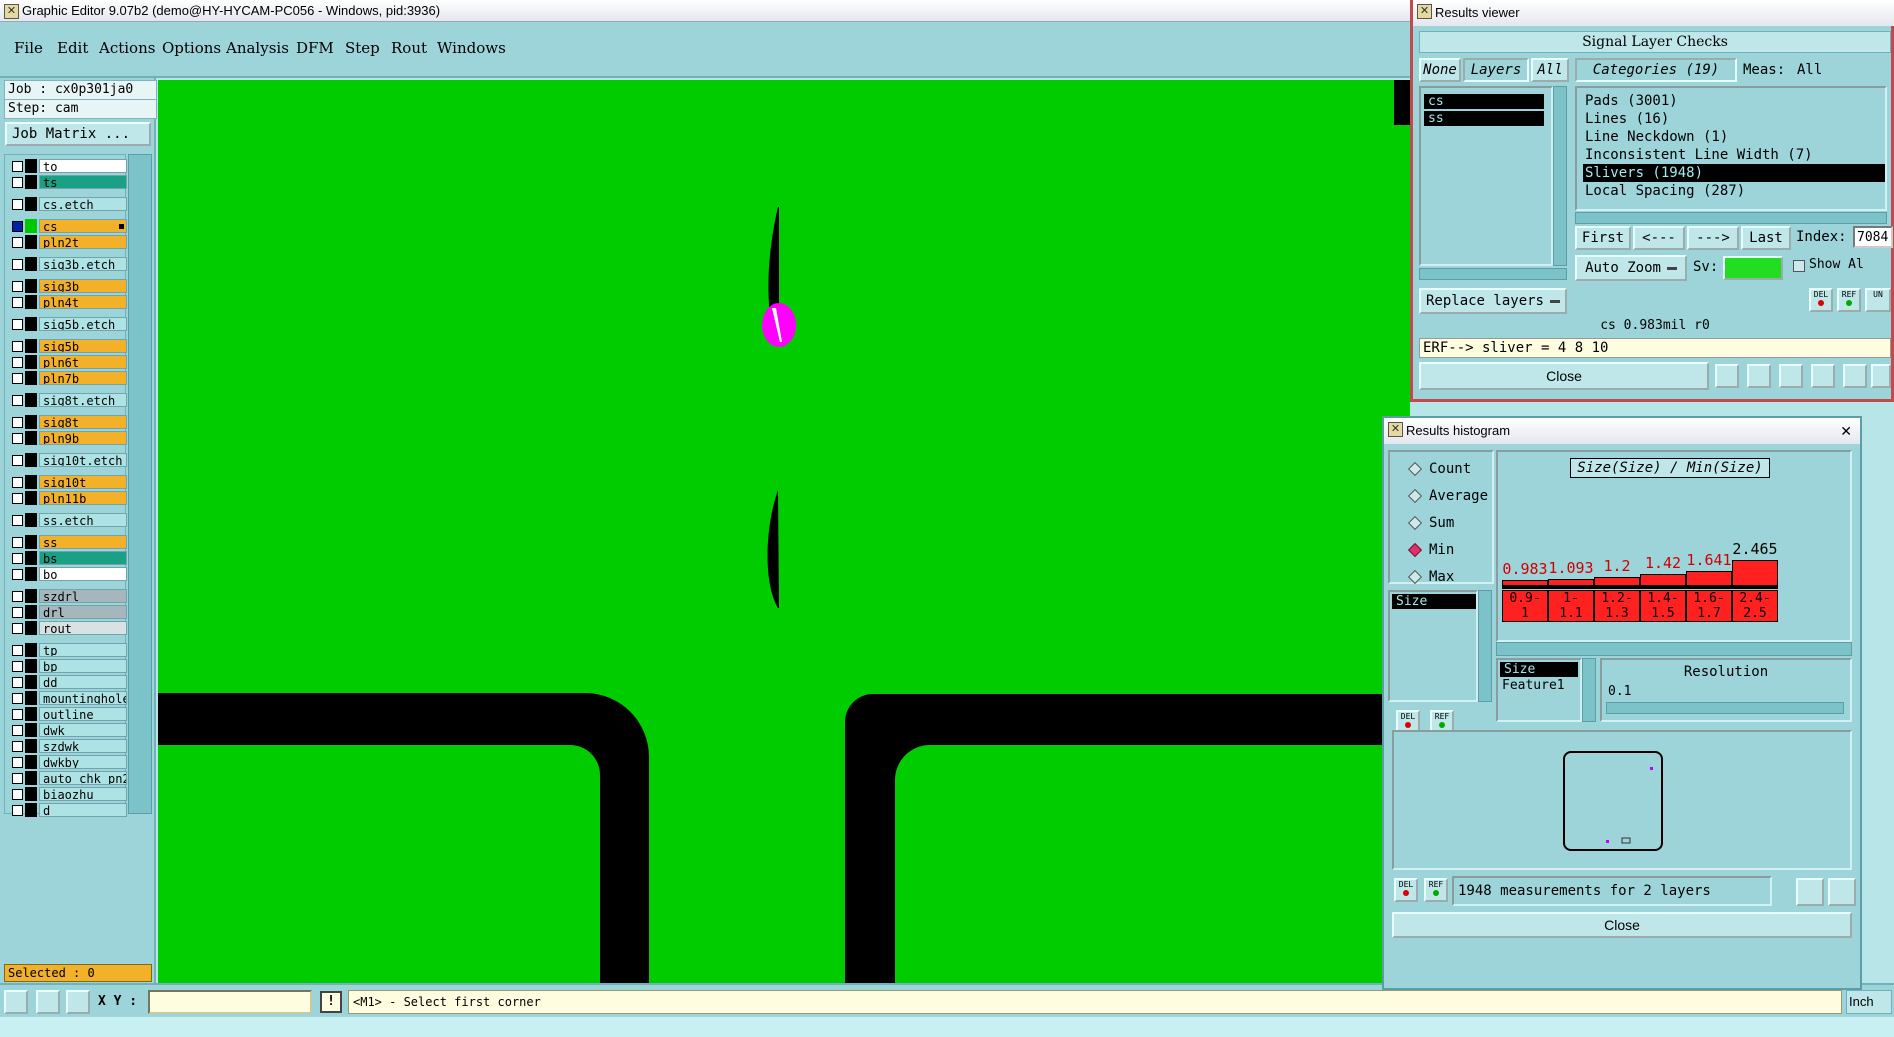  I want to click on menu-edit: Edit, so click(72, 48).